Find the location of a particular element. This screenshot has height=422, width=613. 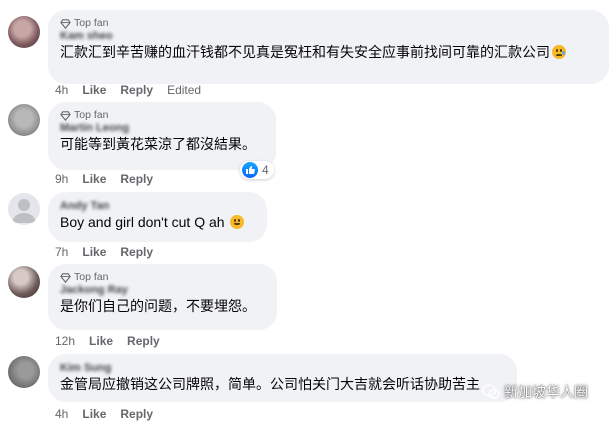

comment-text: 汇款汇到辛苦赚的血汗钱都不见真是冤枉和有失安全应事前找间可靠的汇款公司 is located at coordinates (328, 52).